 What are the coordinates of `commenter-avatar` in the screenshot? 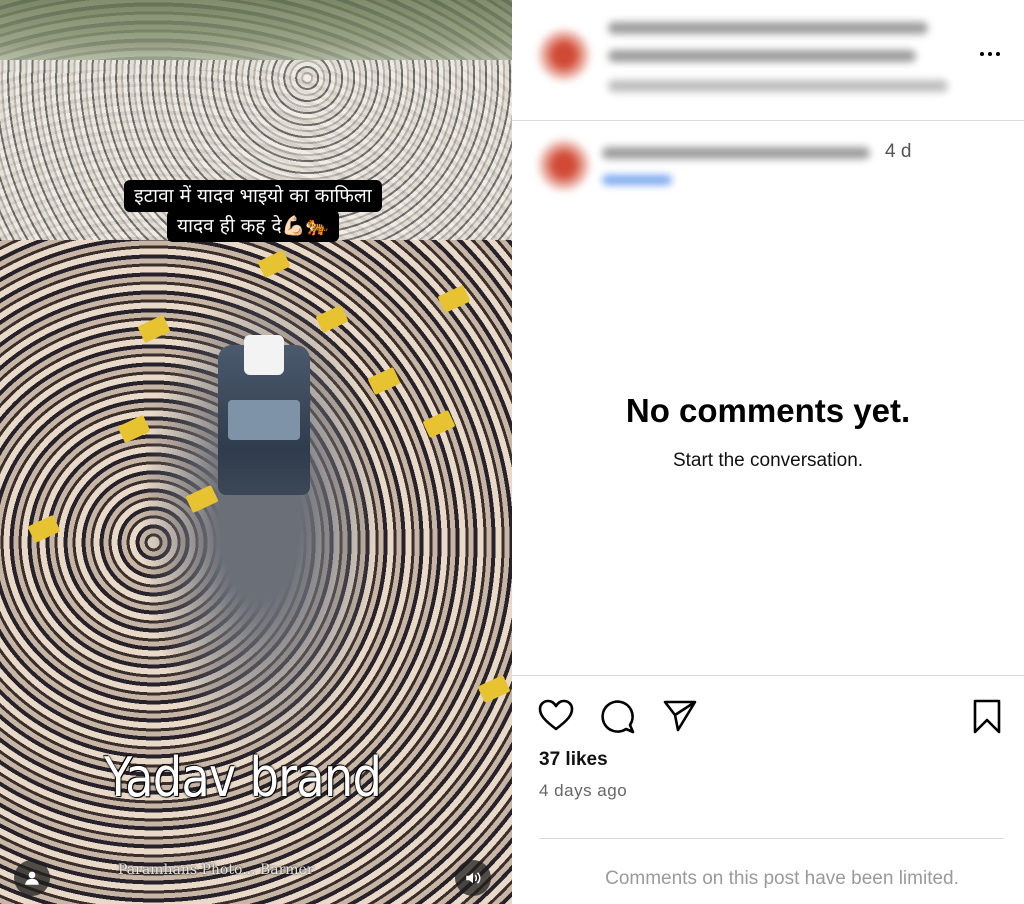 It's located at (564, 165).